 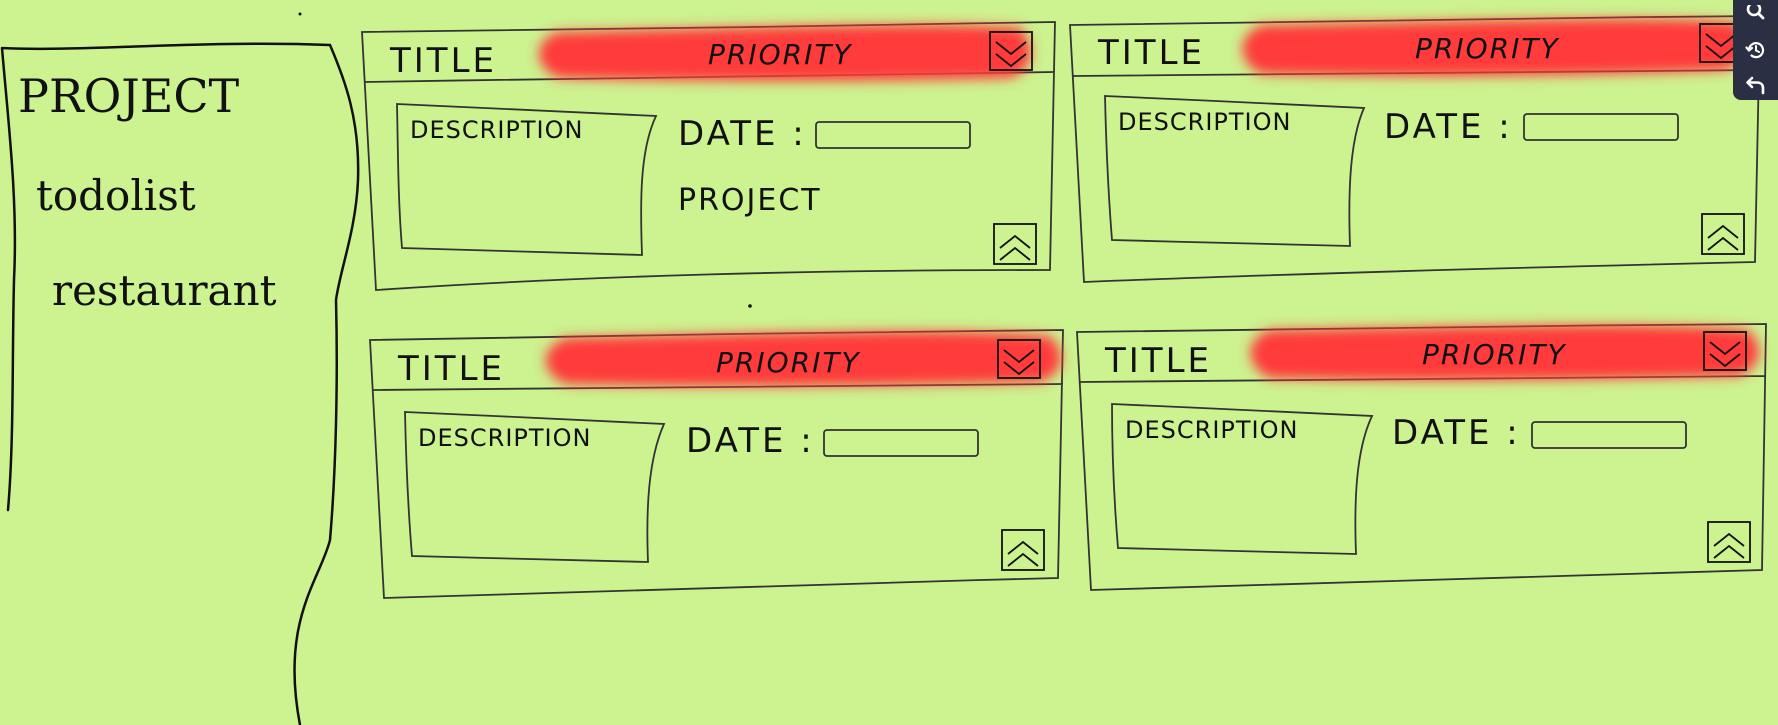 I want to click on history-button, so click(x=1756, y=49).